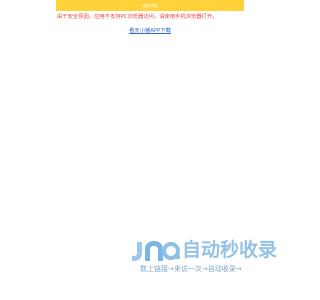 This screenshot has width=320, height=300. I want to click on top-banner: 请在浏览, so click(150, 5).